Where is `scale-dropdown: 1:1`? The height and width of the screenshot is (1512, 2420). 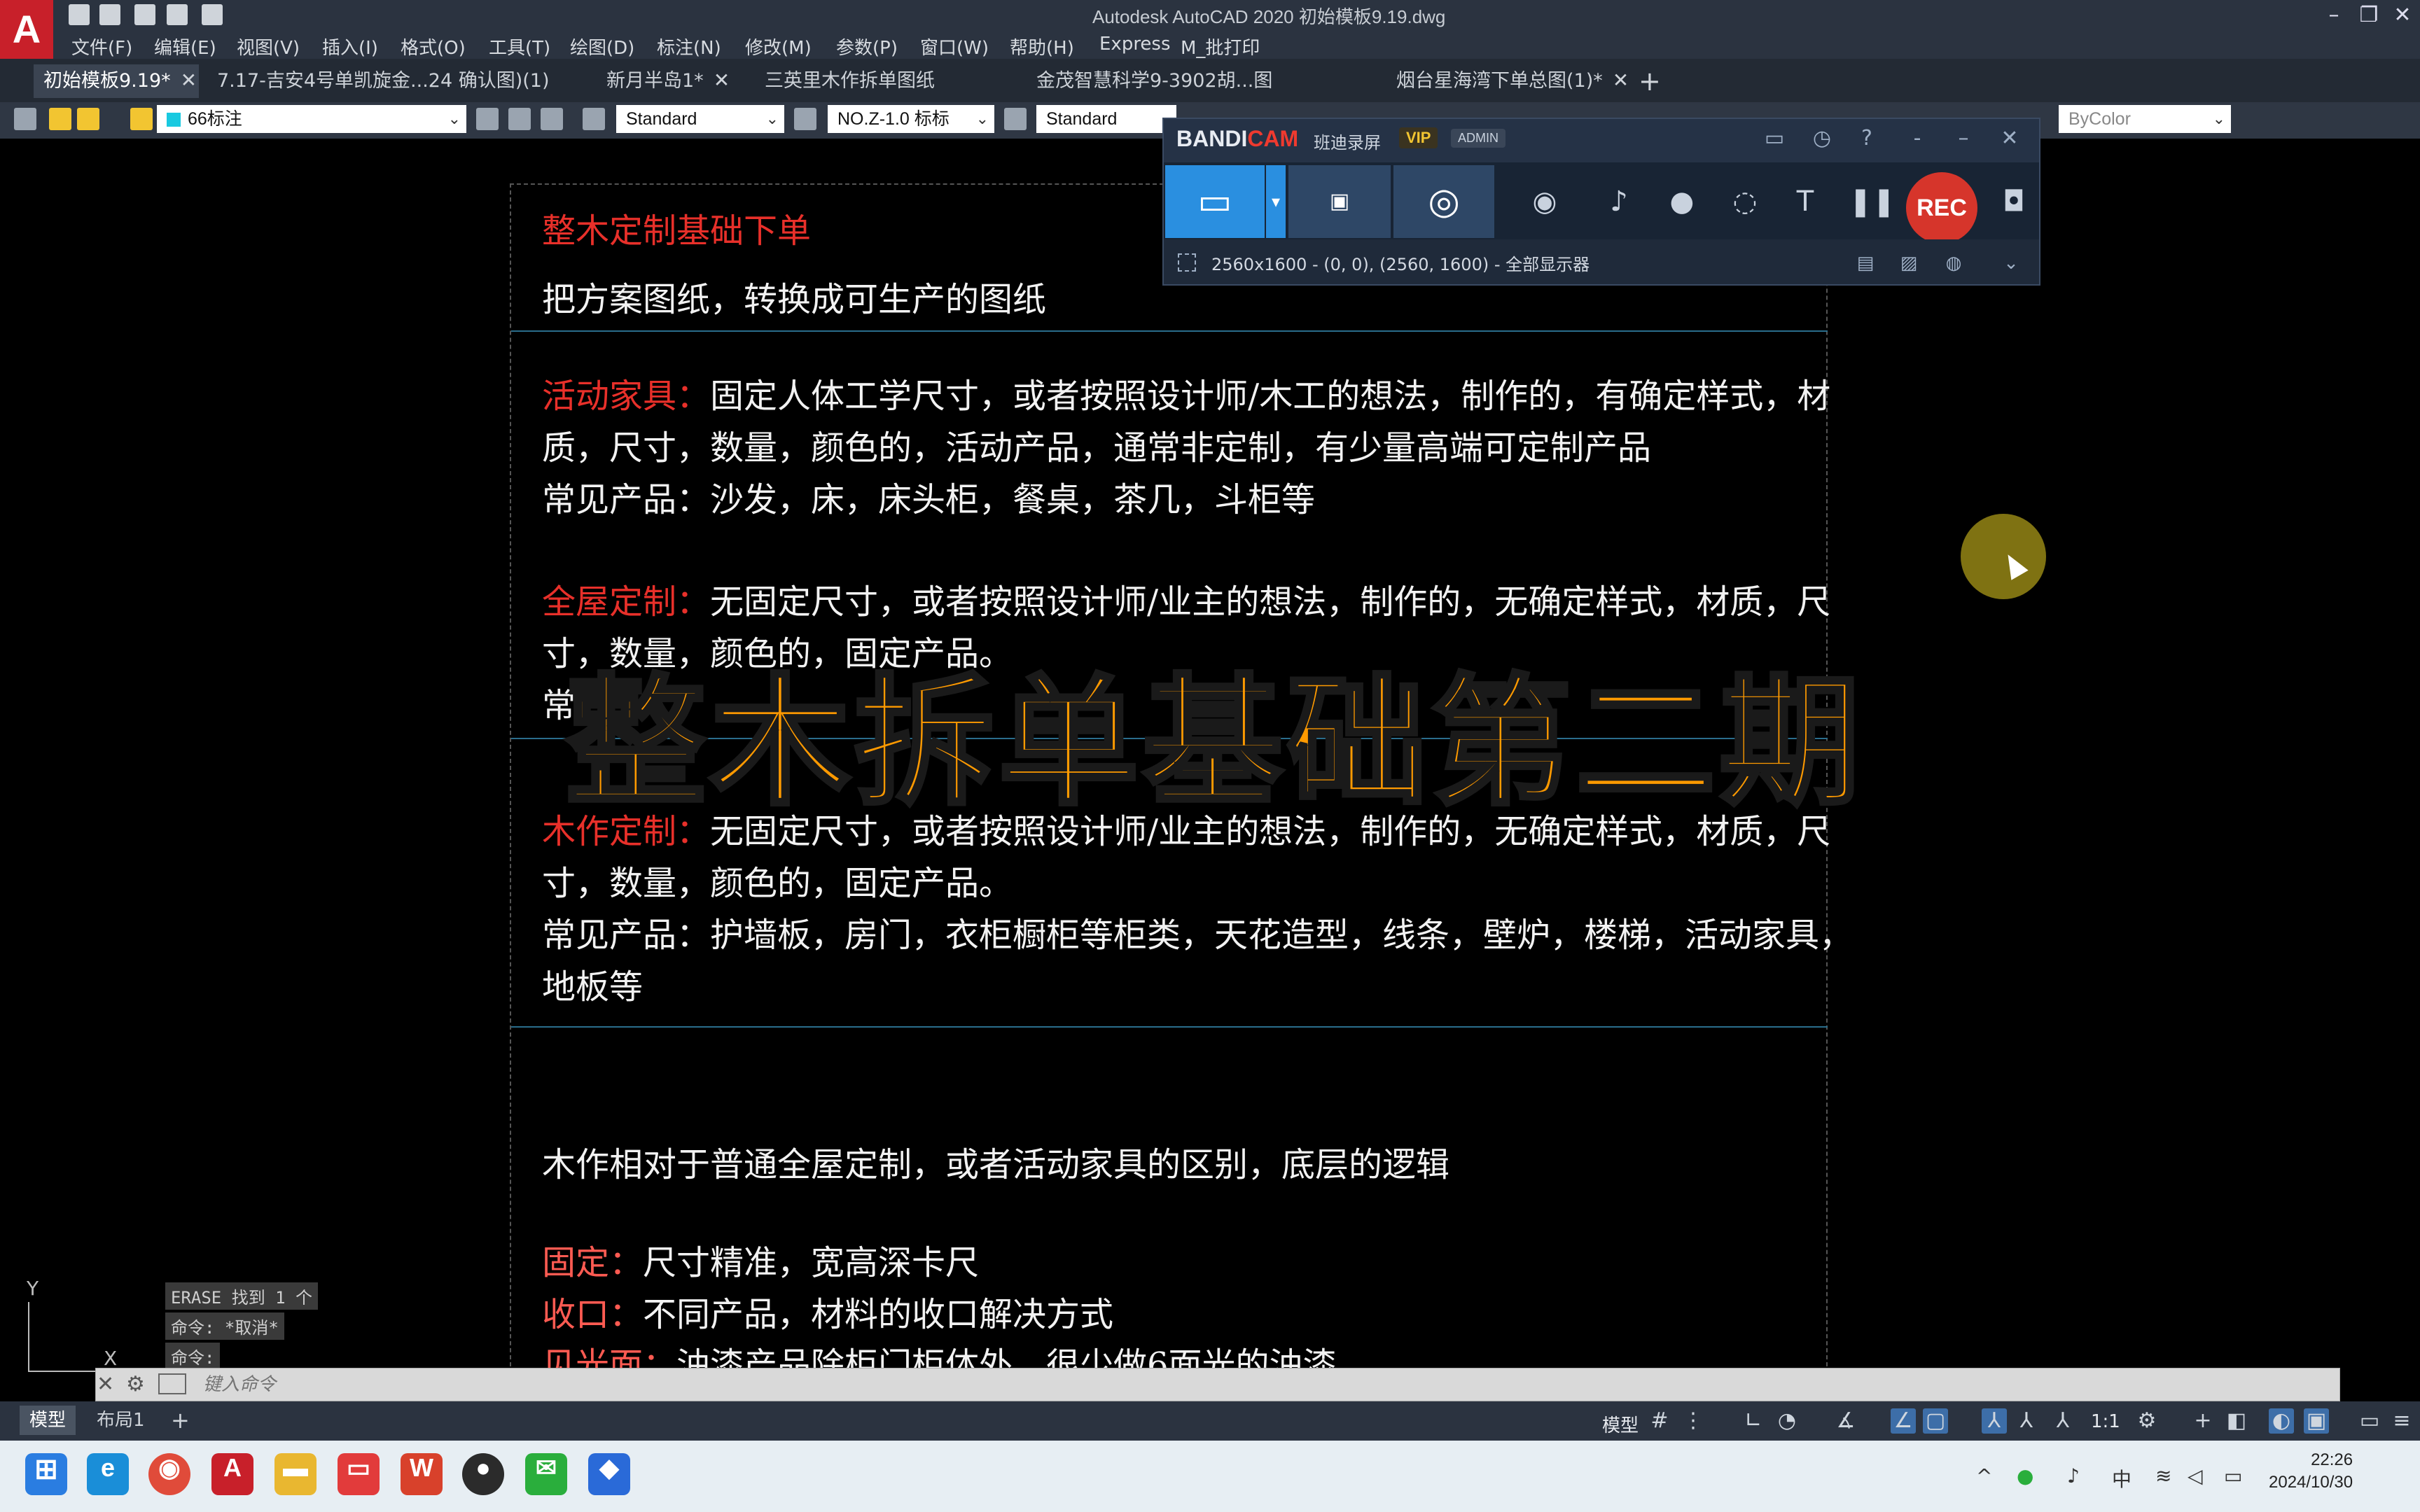
scale-dropdown: 1:1 is located at coordinates (2105, 1421).